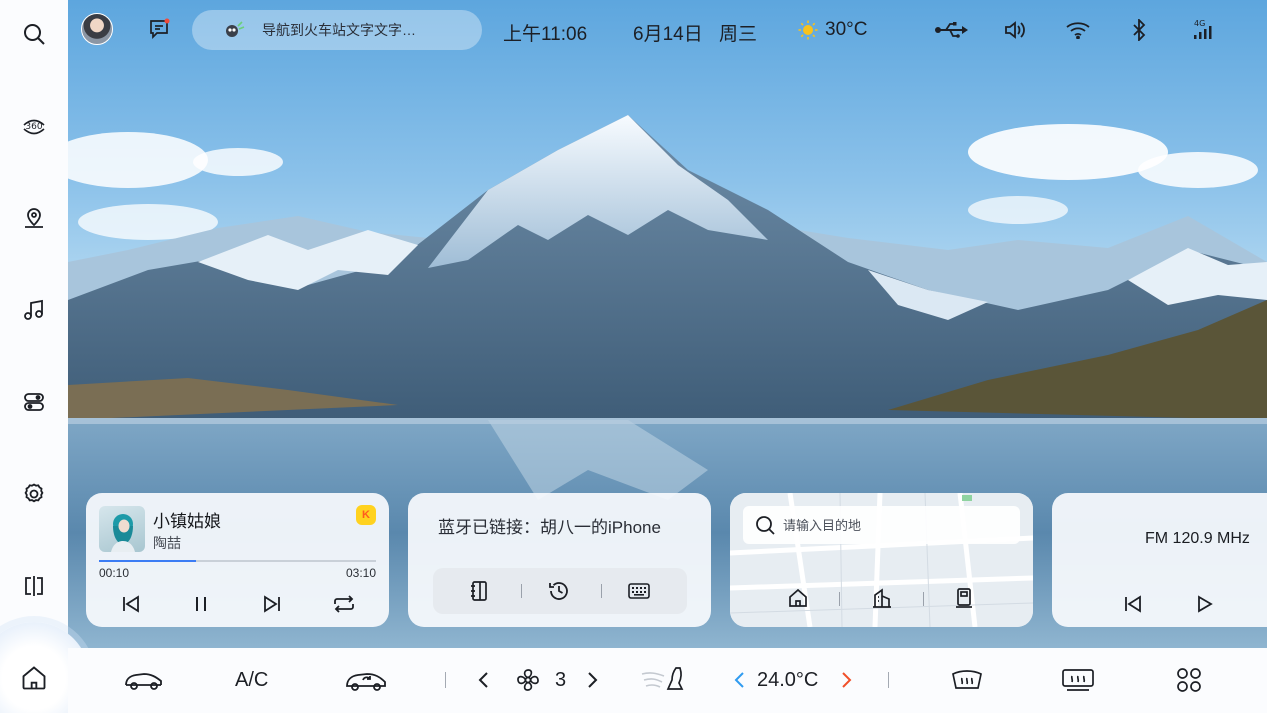 The height and width of the screenshot is (713, 1267). I want to click on rear-defrost-icon, so click(1078, 680).